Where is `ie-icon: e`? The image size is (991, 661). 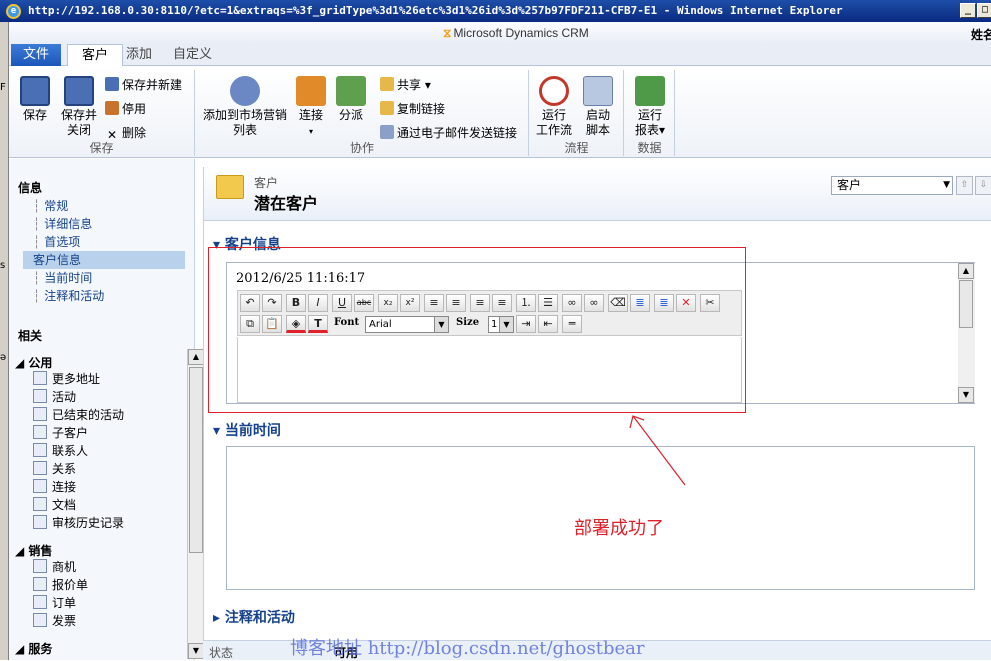
ie-icon: e is located at coordinates (13, 11).